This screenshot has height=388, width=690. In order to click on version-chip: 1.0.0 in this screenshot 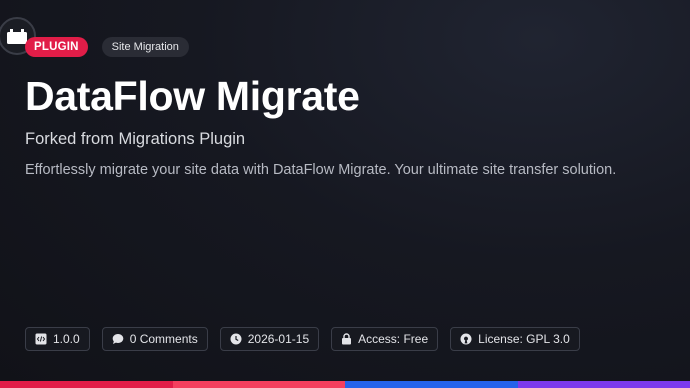, I will do `click(57, 339)`.